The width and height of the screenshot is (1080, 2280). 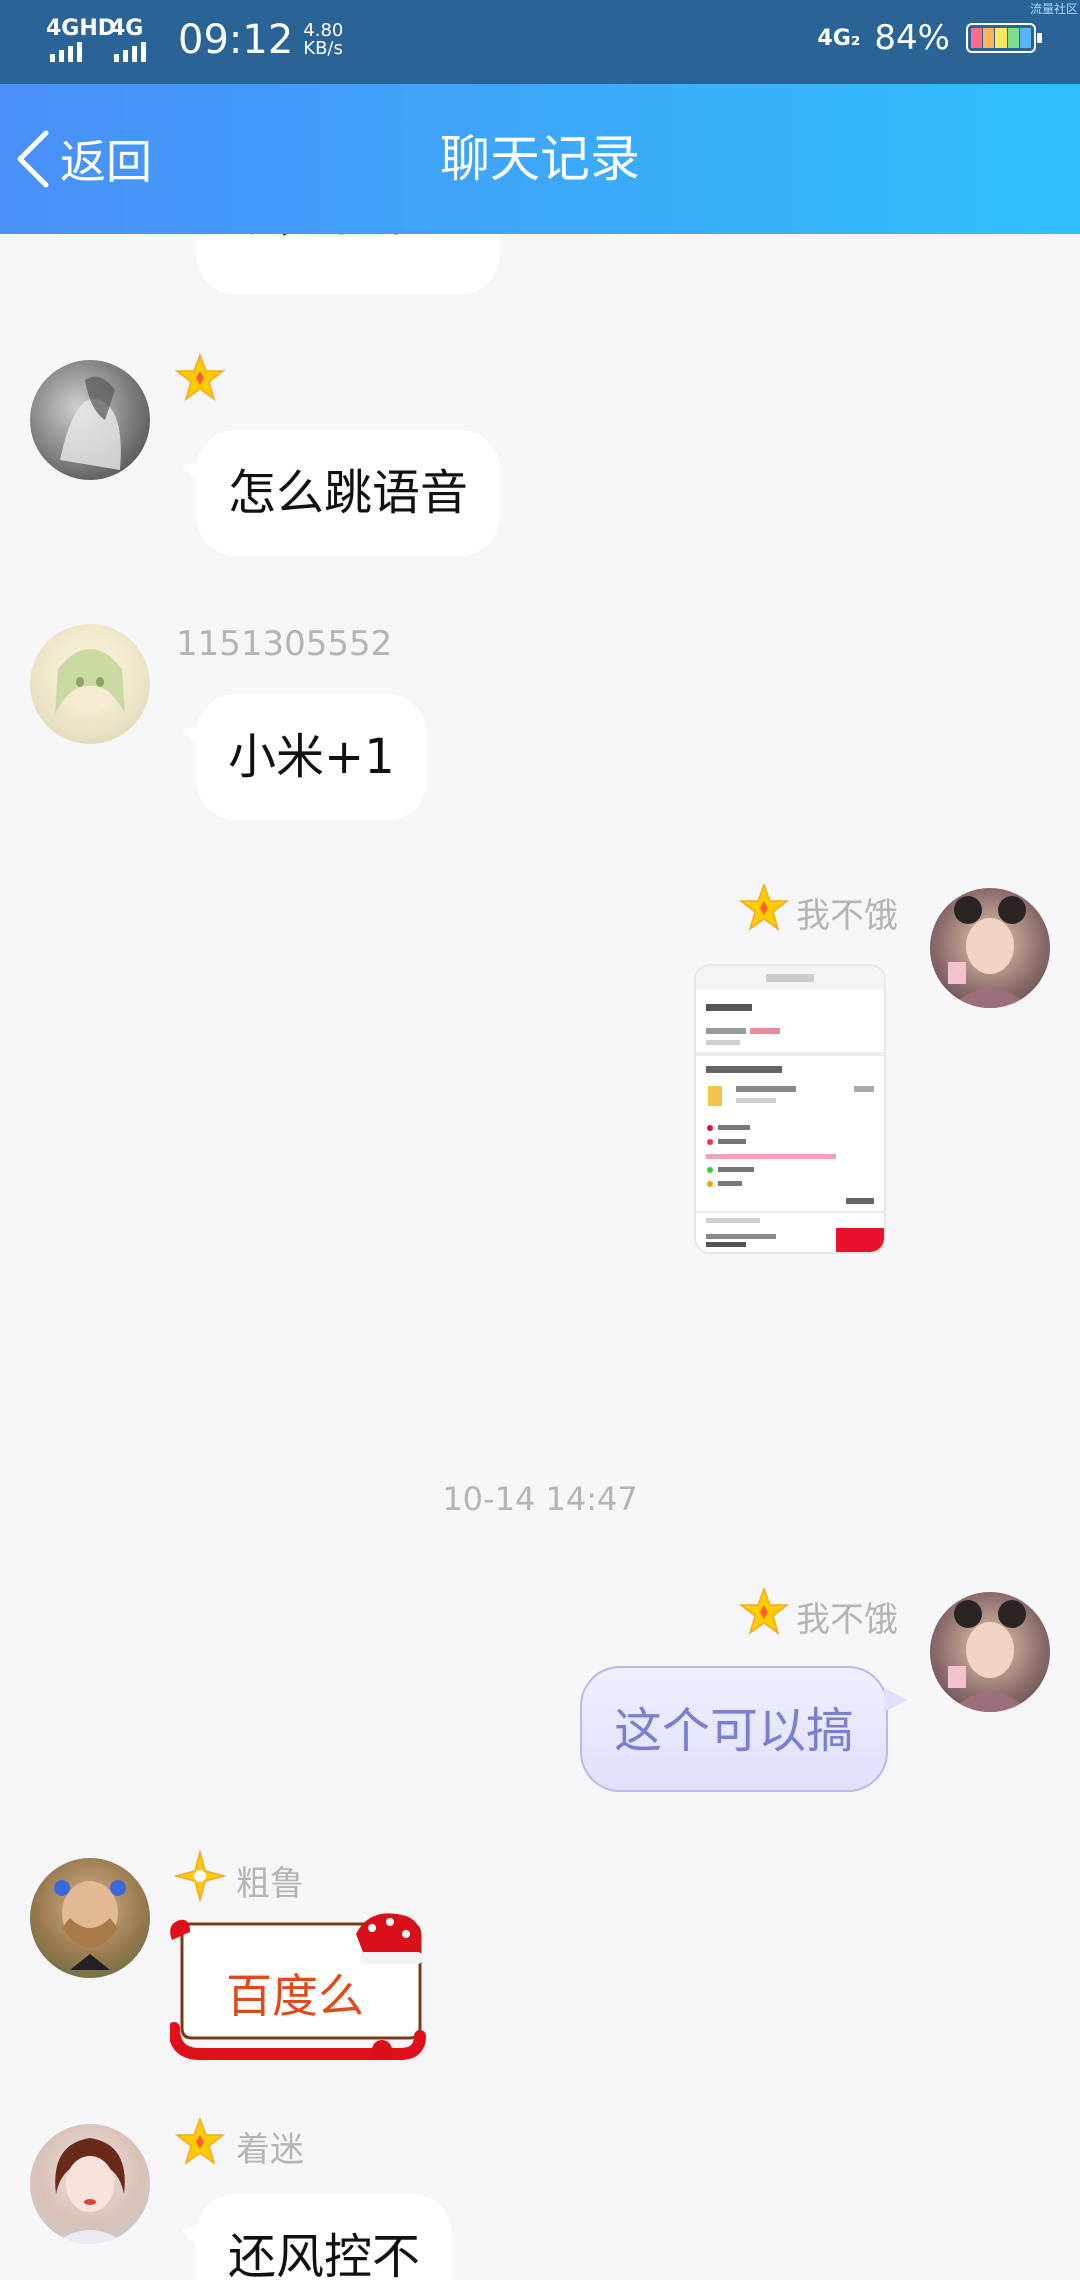 What do you see at coordinates (270, 1884) in the screenshot?
I see `sender-name: 粗鲁` at bounding box center [270, 1884].